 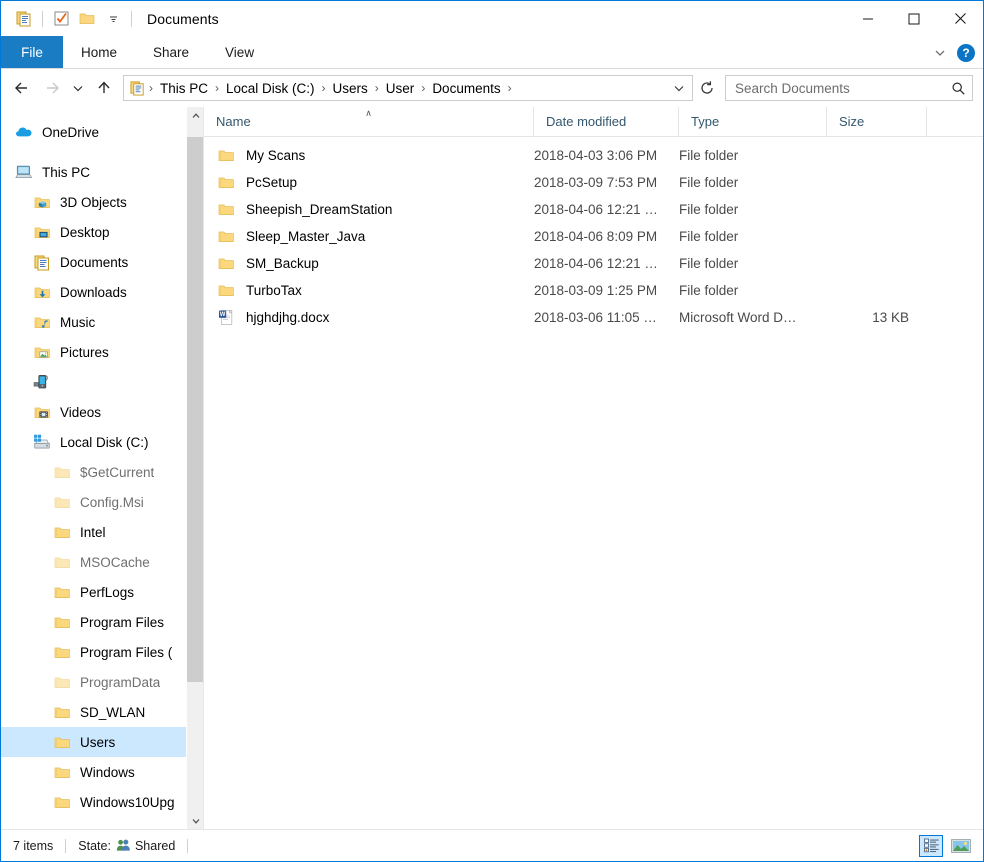 I want to click on recent-locations-chevron-icon, so click(x=78, y=88).